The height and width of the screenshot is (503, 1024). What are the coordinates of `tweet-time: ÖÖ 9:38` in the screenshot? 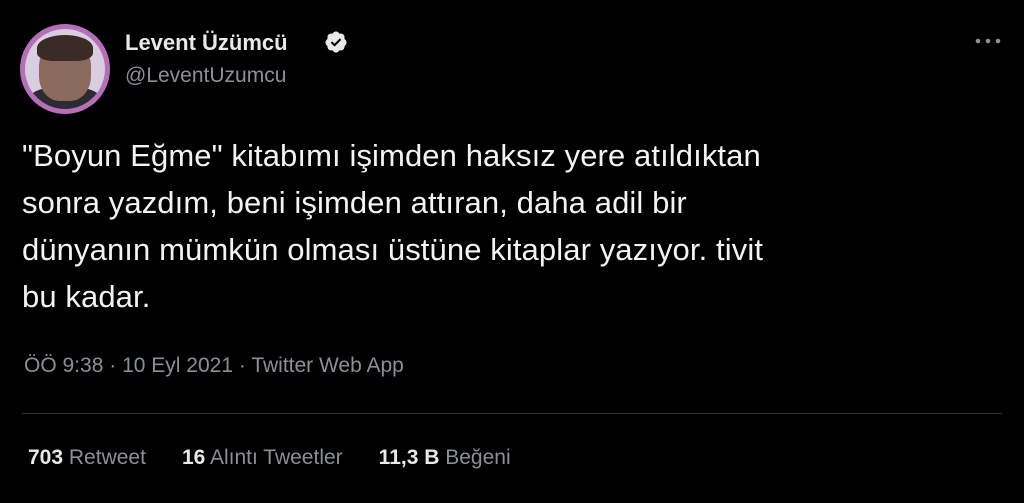 It's located at (63, 365).